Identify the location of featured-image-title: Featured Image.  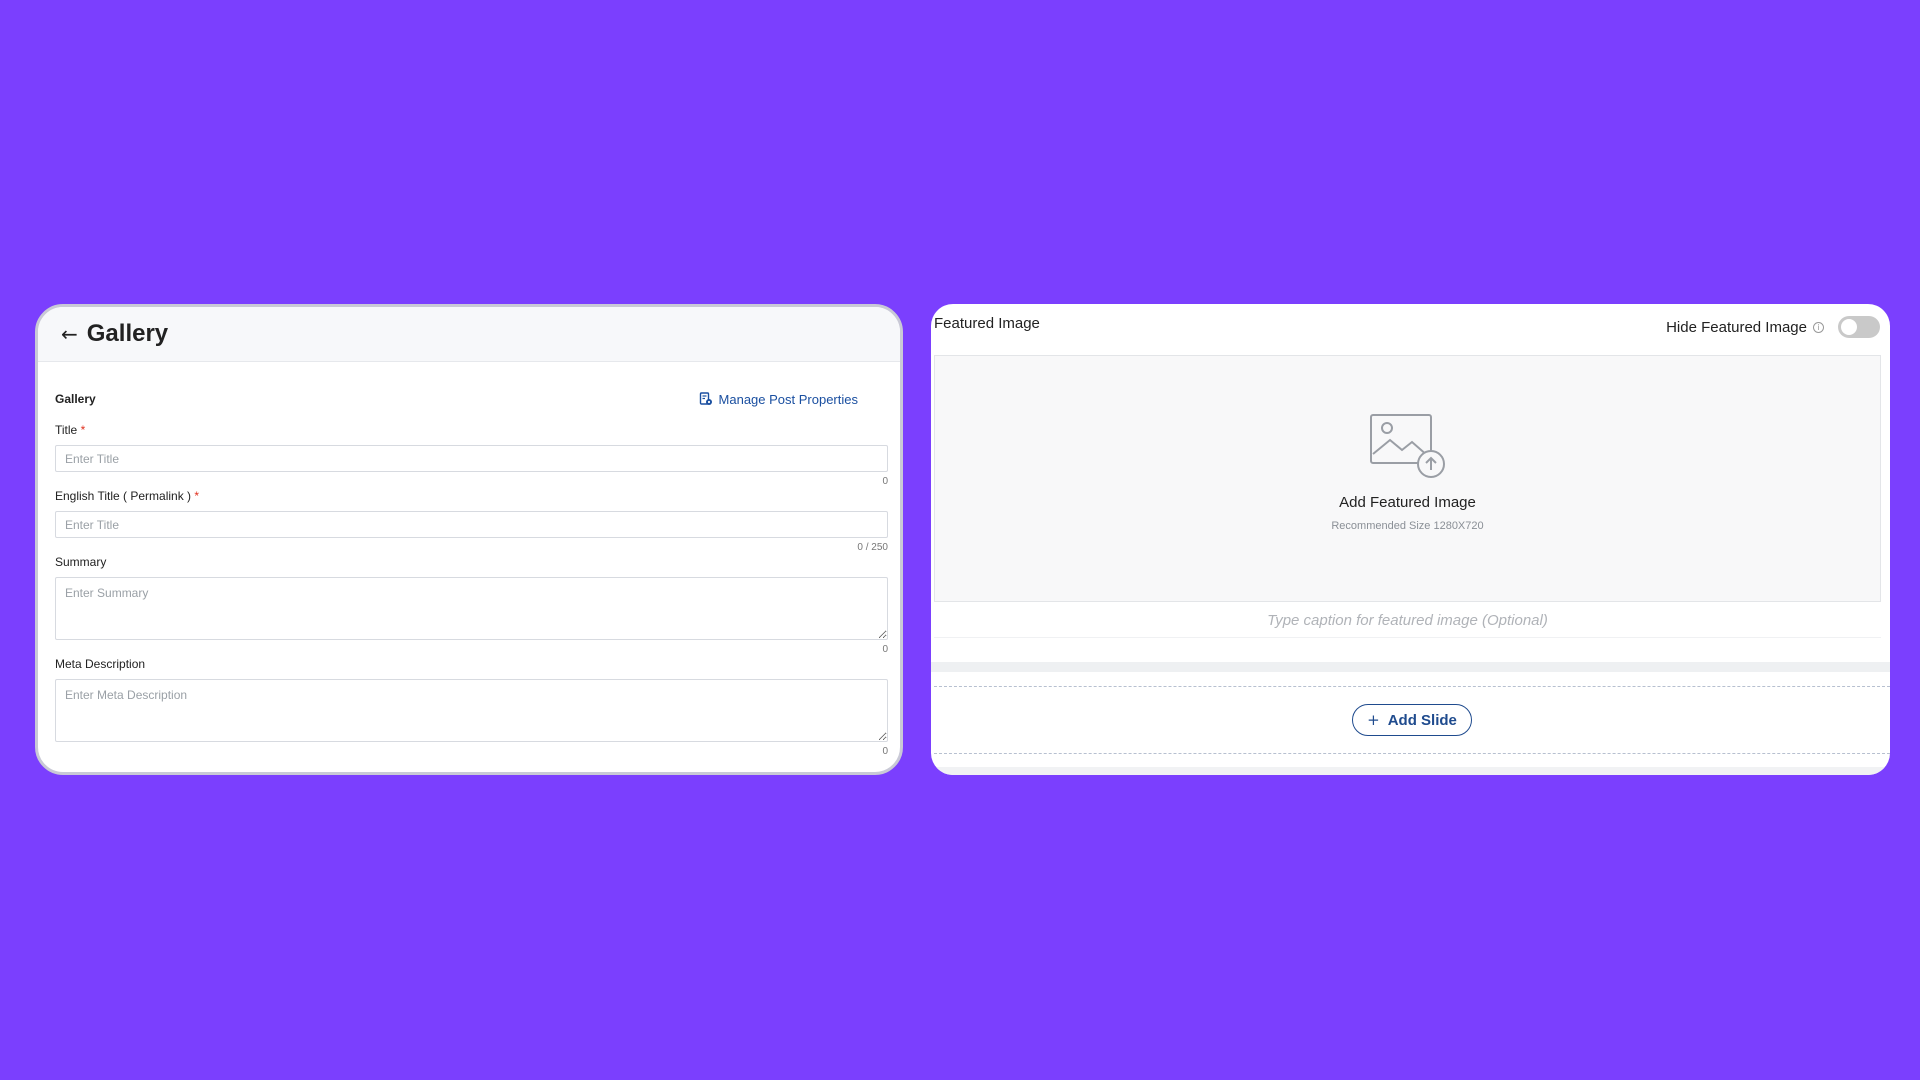
(987, 323).